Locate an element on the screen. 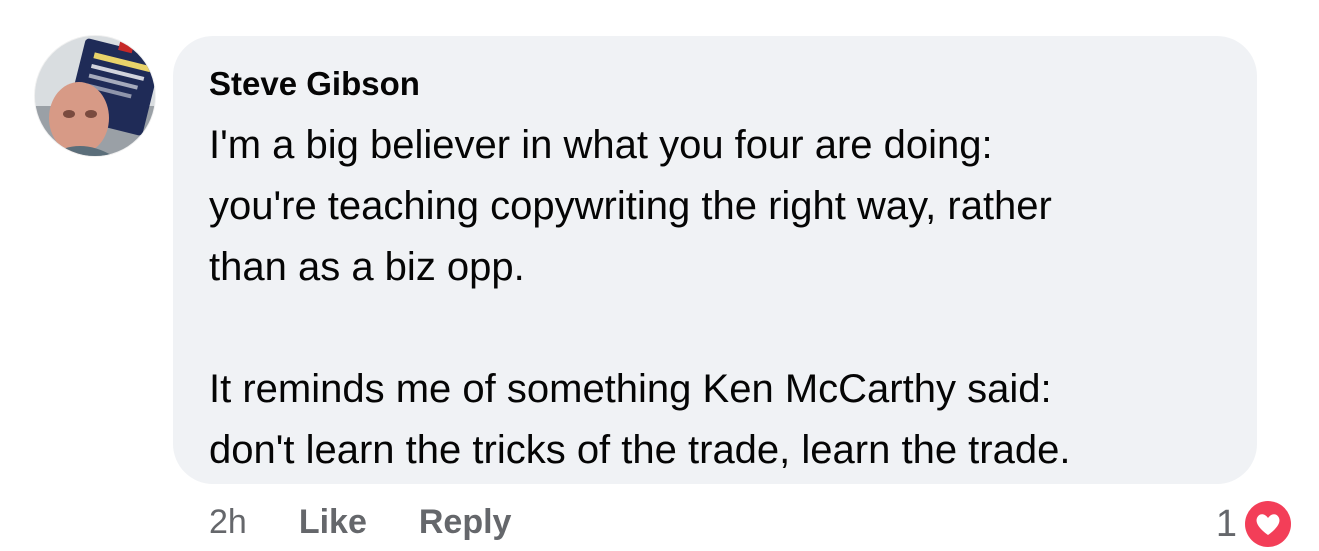  comment-timestamp: 2h is located at coordinates (228, 522).